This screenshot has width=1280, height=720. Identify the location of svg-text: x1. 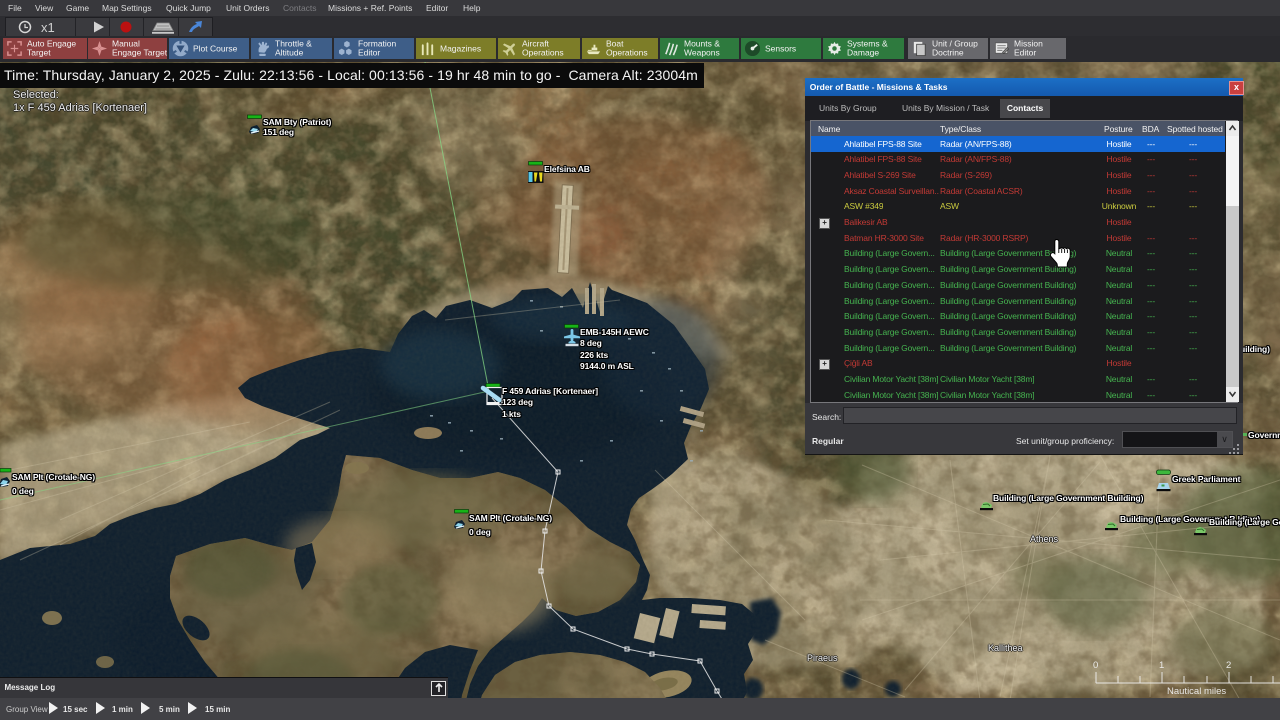
(48, 27).